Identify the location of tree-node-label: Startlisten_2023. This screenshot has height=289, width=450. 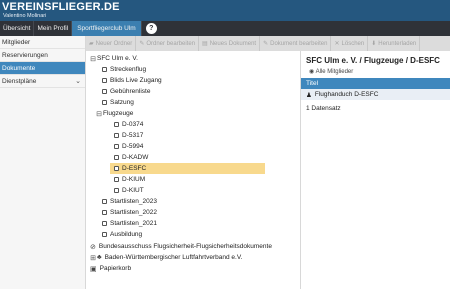
(133, 201).